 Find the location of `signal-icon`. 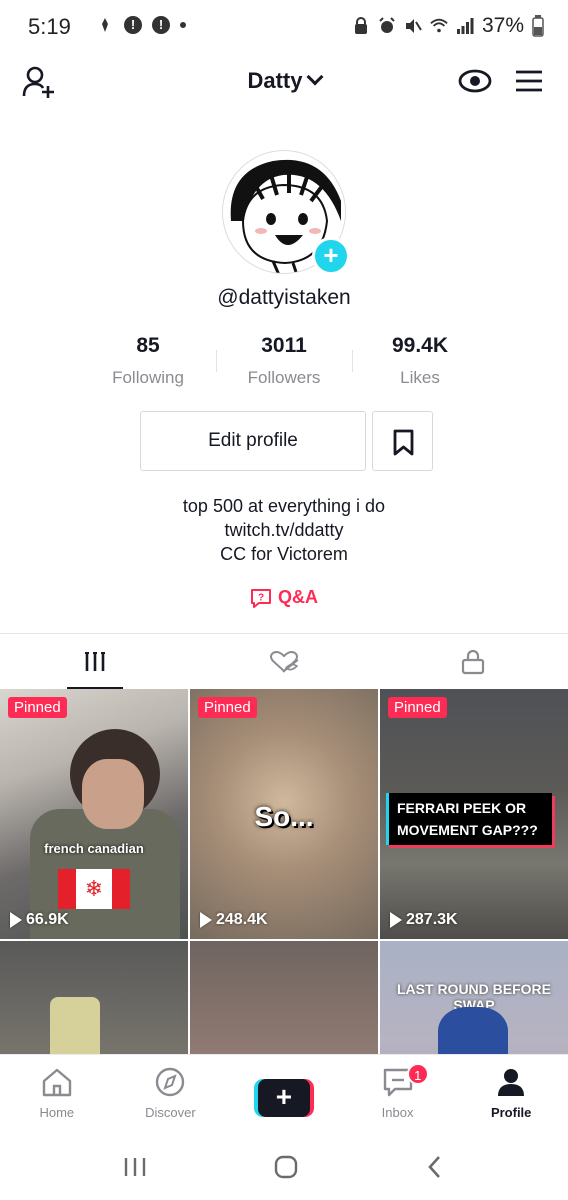

signal-icon is located at coordinates (465, 26).